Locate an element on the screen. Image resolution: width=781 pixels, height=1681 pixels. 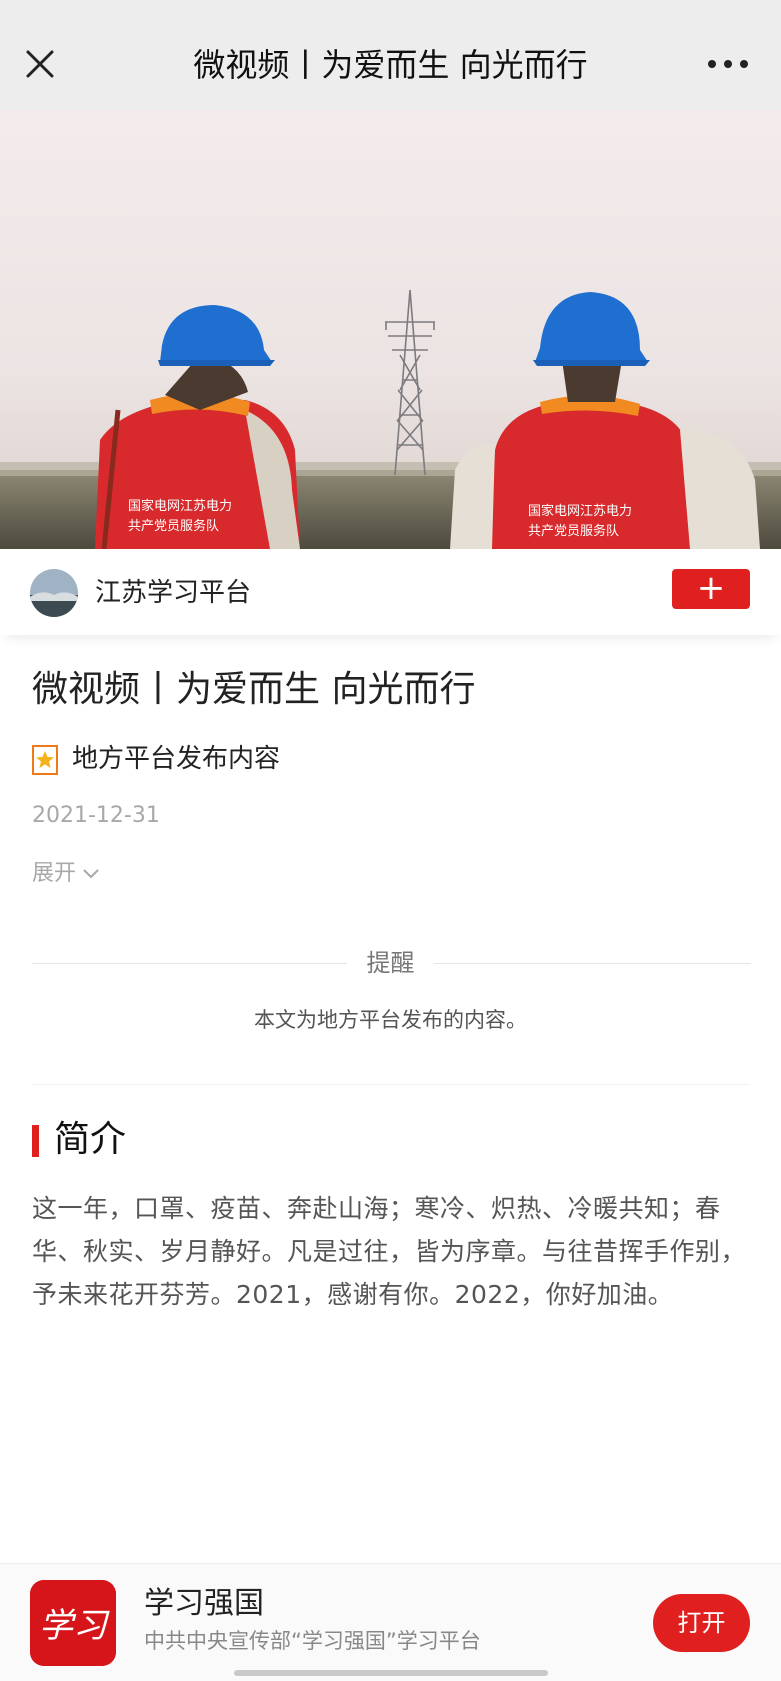
follow-button: + is located at coordinates (711, 589).